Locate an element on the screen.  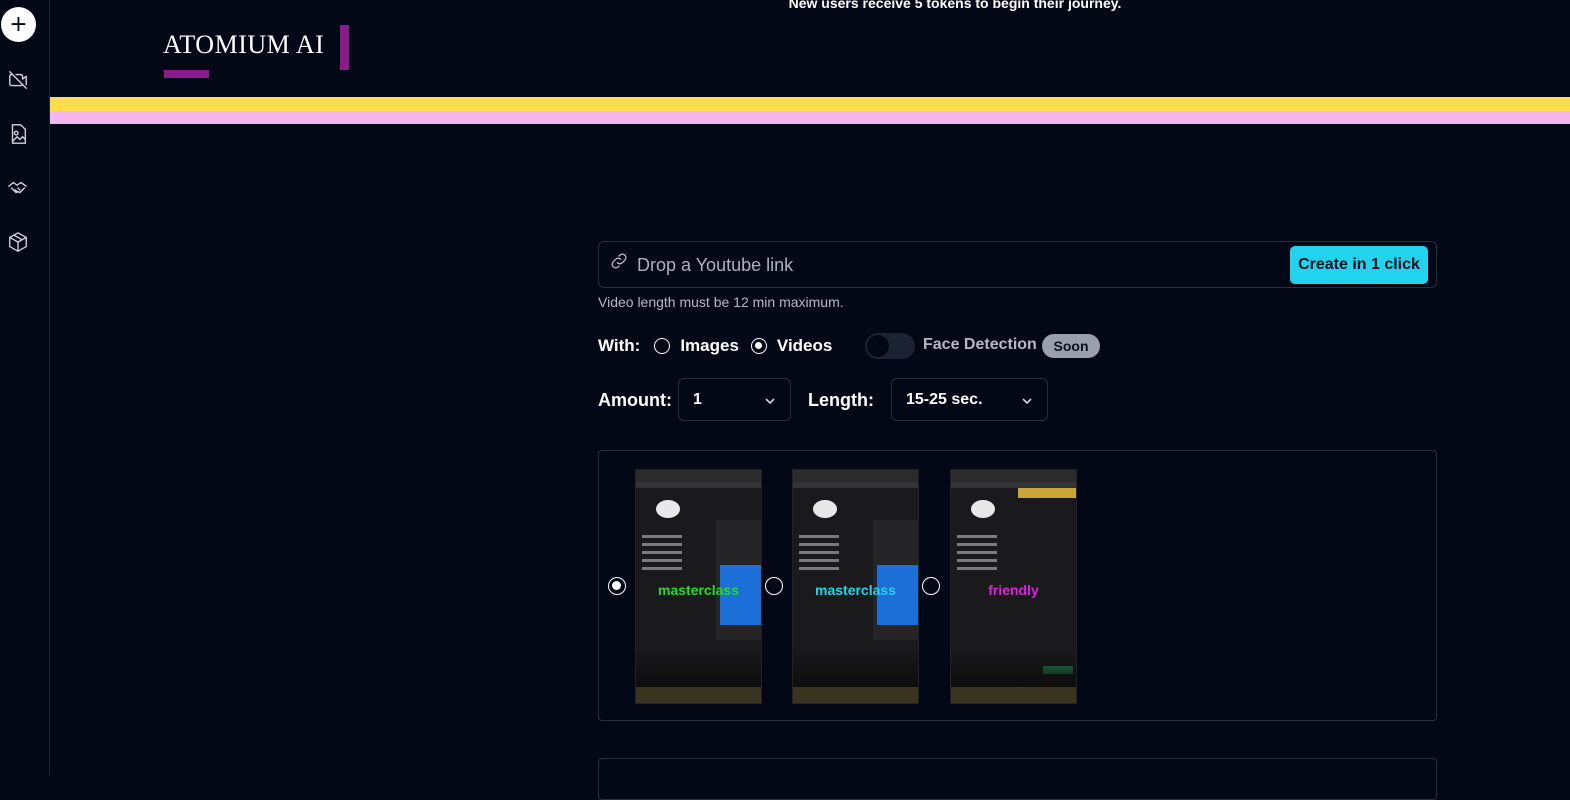
new-project-button: + is located at coordinates (18, 24).